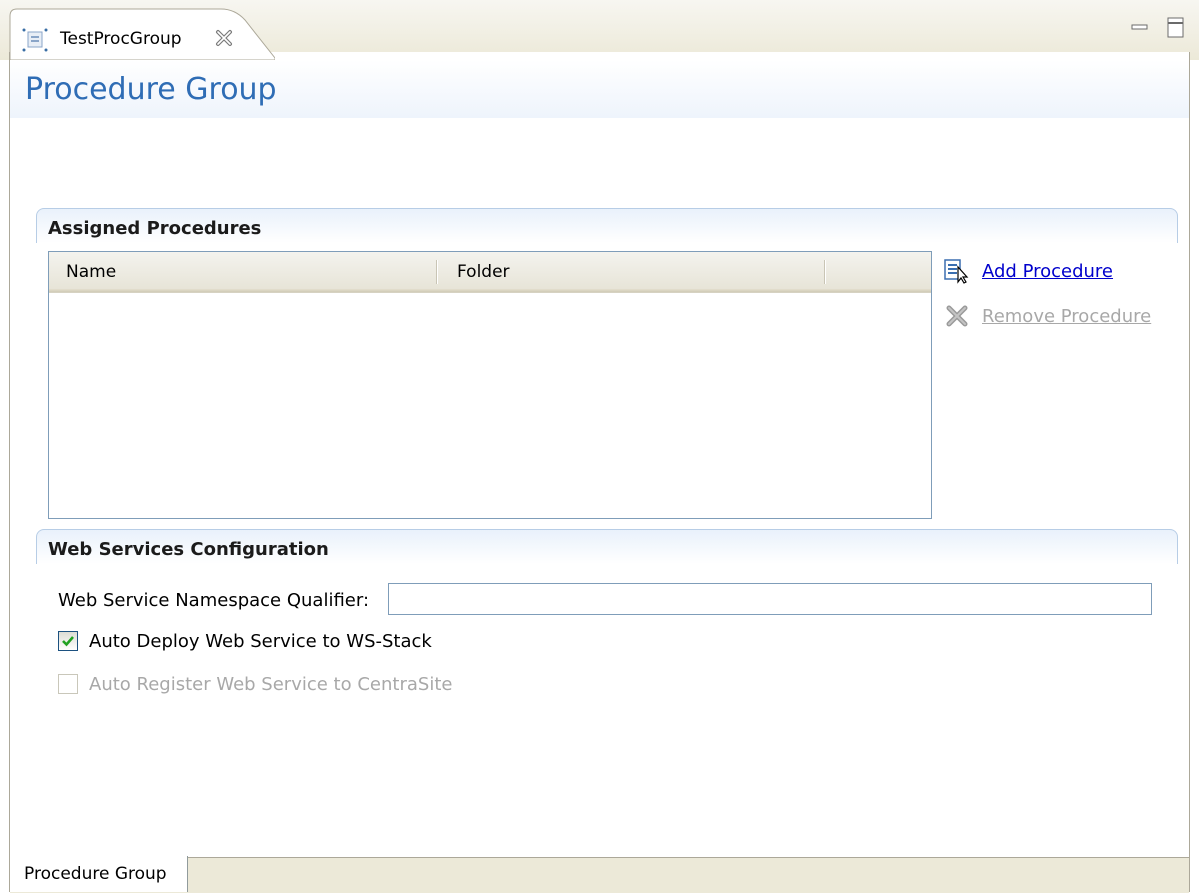 This screenshot has width=1199, height=893. I want to click on section-title: Assigned Procedures, so click(155, 228).